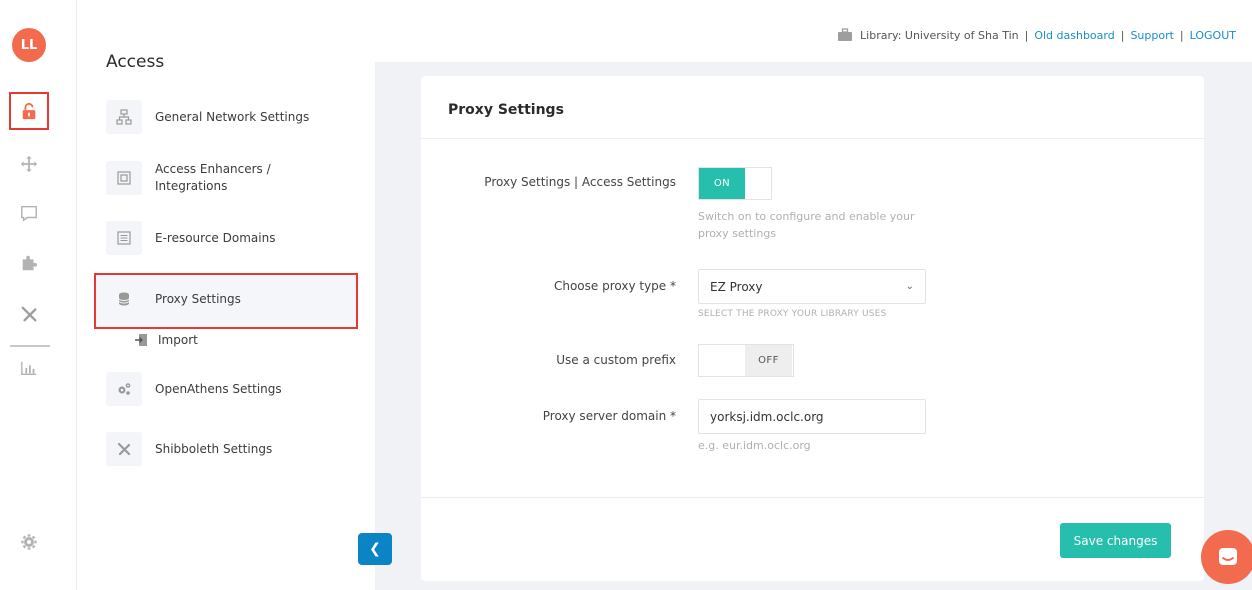 Image resolution: width=1252 pixels, height=590 pixels. I want to click on library-name: Library: University of Sha Tin, so click(939, 35).